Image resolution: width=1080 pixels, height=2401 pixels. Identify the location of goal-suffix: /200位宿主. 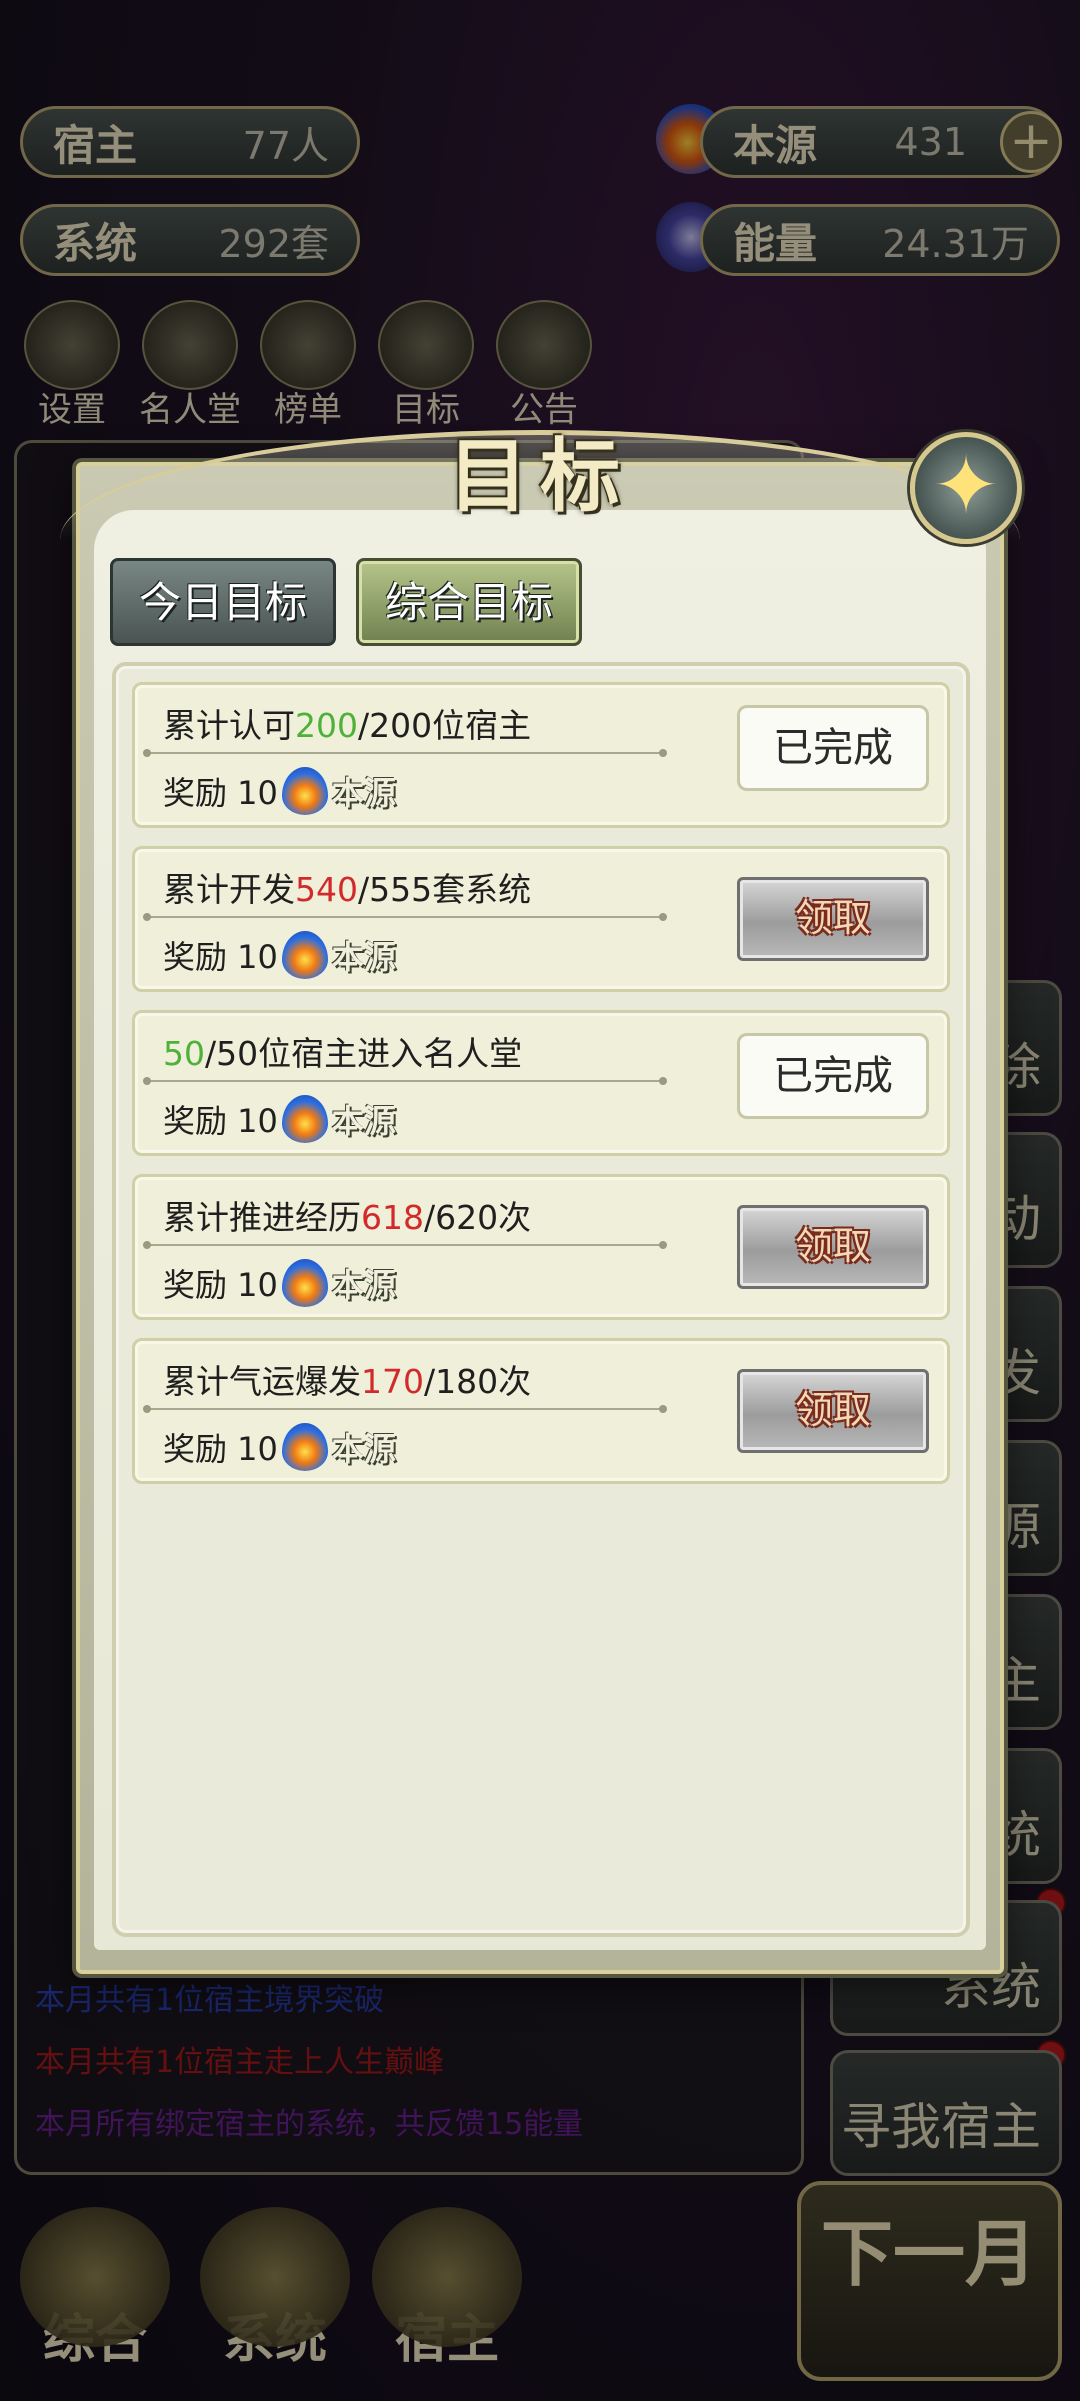
(445, 725).